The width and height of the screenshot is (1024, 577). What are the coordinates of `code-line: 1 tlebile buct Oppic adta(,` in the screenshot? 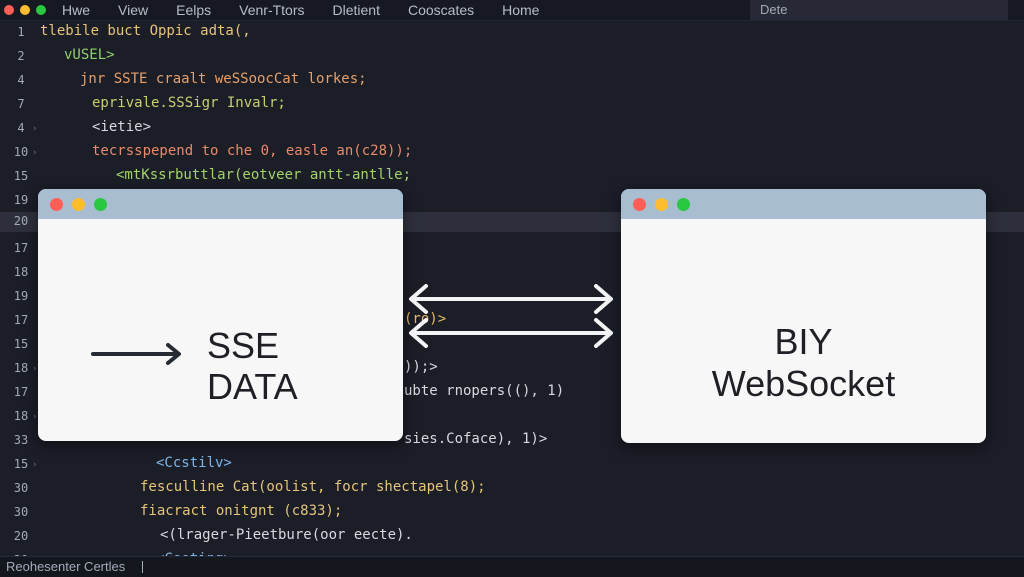 It's located at (512, 32).